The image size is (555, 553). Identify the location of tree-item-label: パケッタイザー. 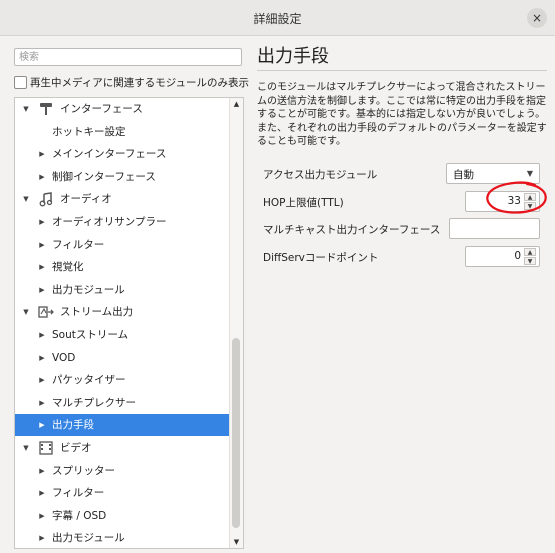
(89, 380).